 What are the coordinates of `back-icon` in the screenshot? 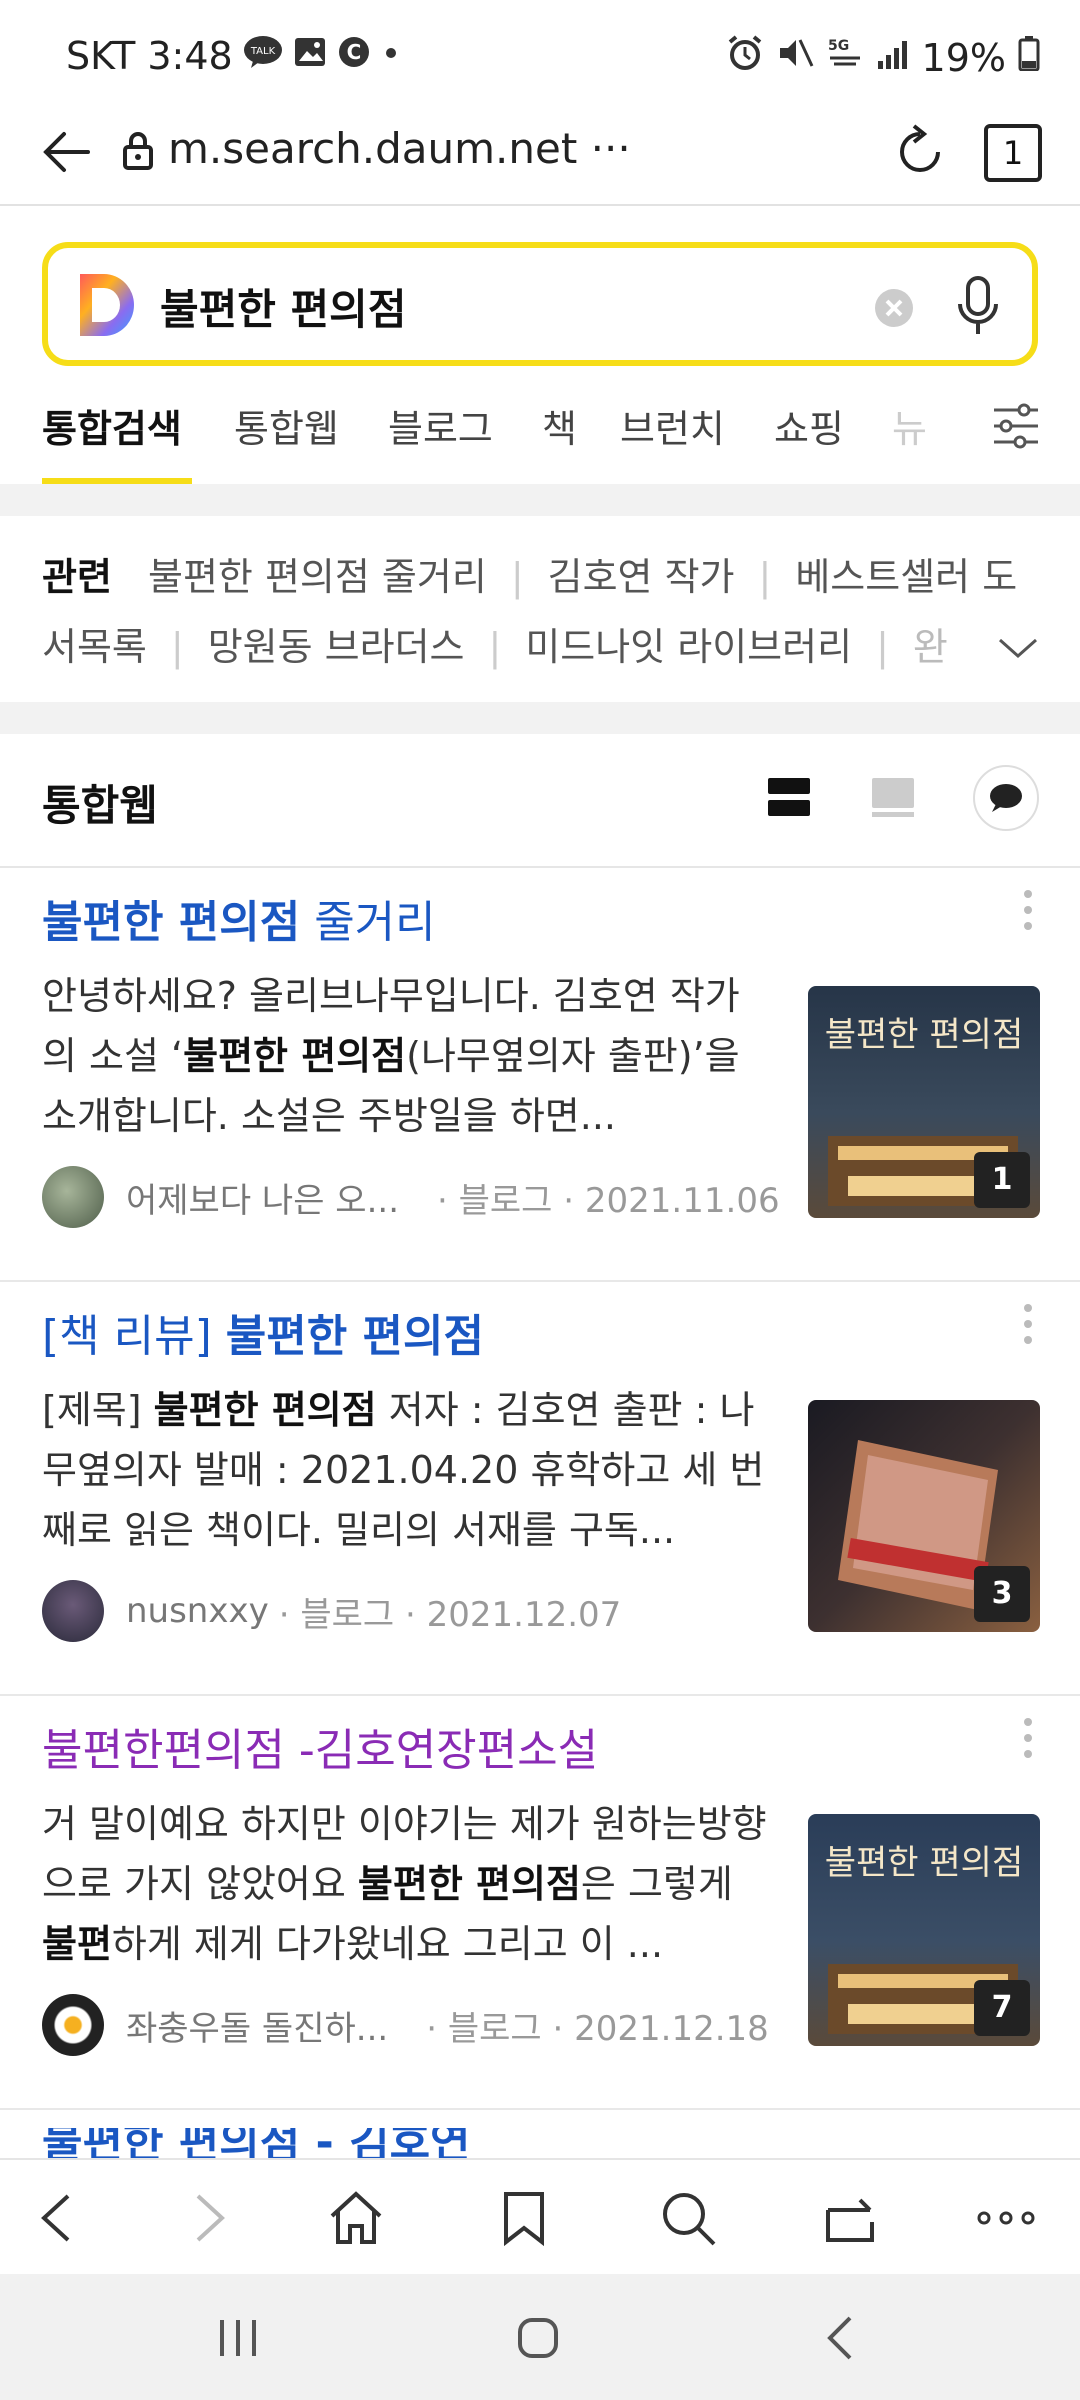 It's located at (58, 2218).